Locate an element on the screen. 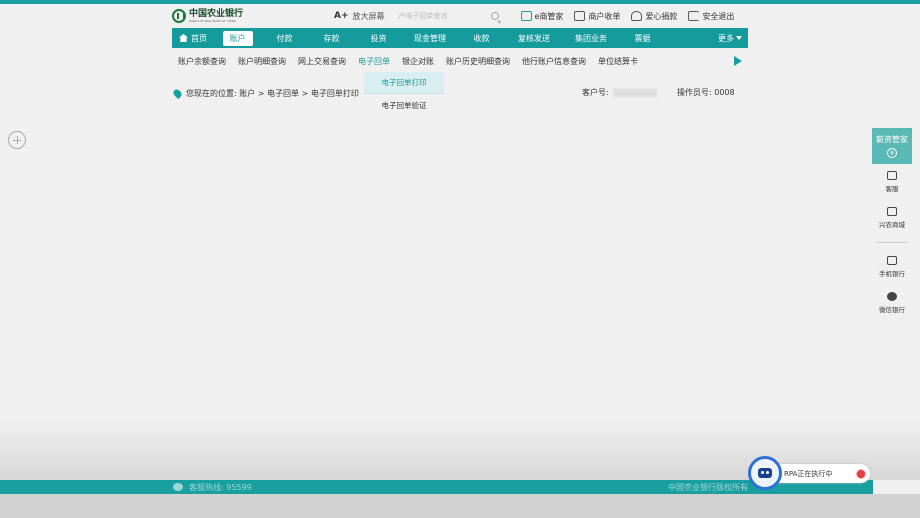  logo-text-cn: 中国农业银行 is located at coordinates (216, 14).